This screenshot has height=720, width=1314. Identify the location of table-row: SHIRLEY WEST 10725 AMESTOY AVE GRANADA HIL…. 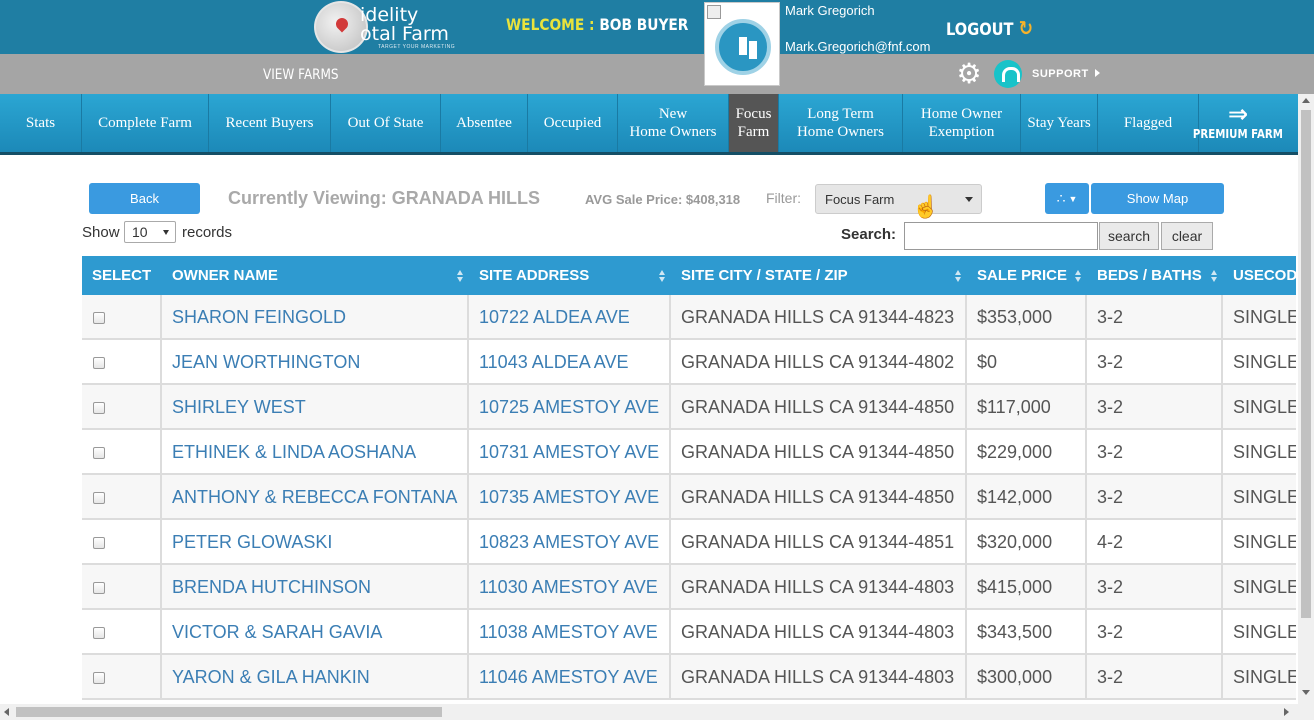
(689, 407).